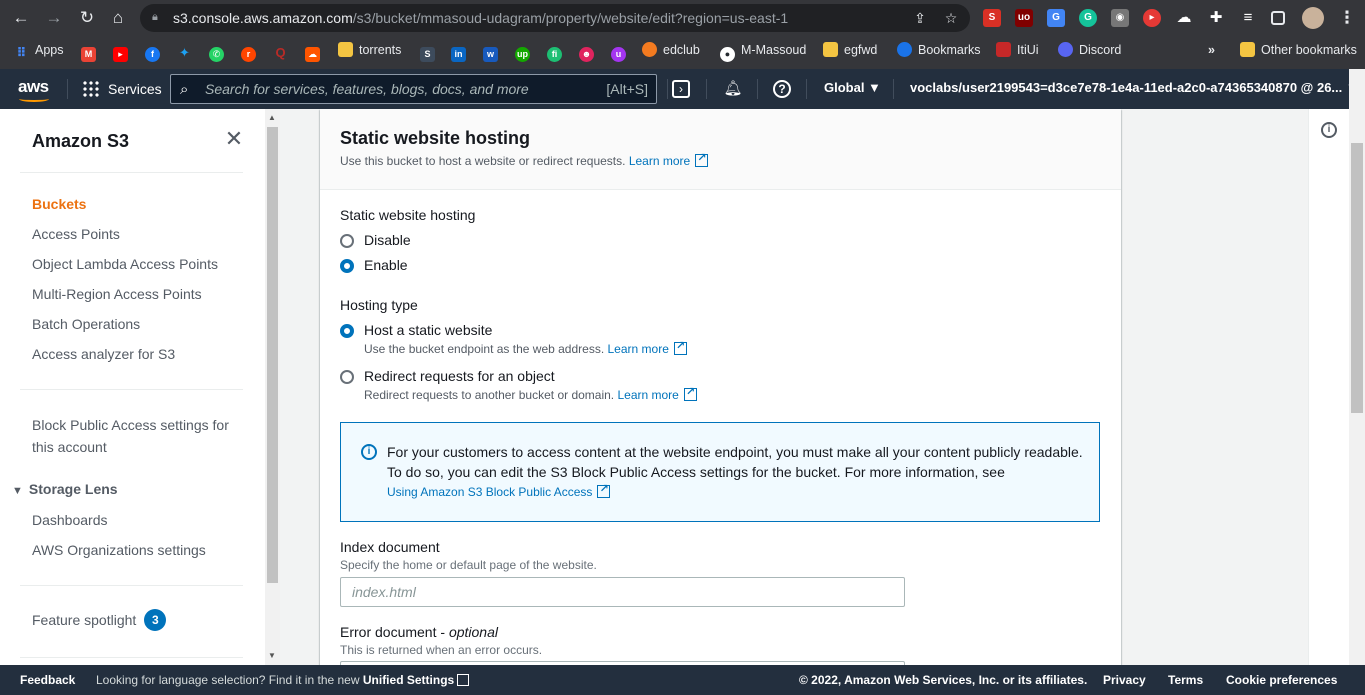 Image resolution: width=1365 pixels, height=695 pixels. I want to click on privacy-link: Privacy, so click(1124, 680).